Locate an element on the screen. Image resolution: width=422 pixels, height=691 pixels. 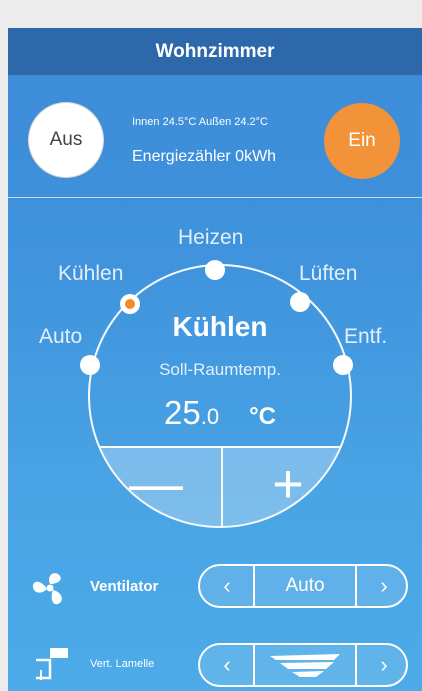
mode-auto-dot is located at coordinates (90, 365).